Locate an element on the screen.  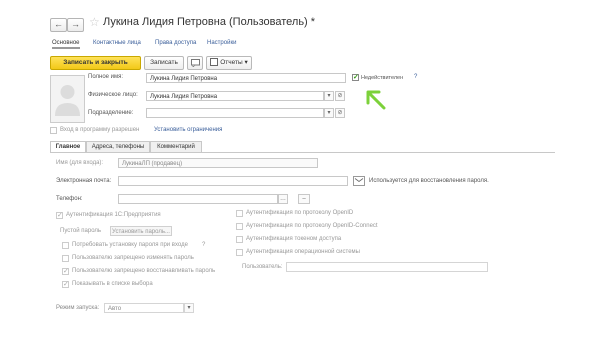
person-silhouette-icon is located at coordinates (67, 100).